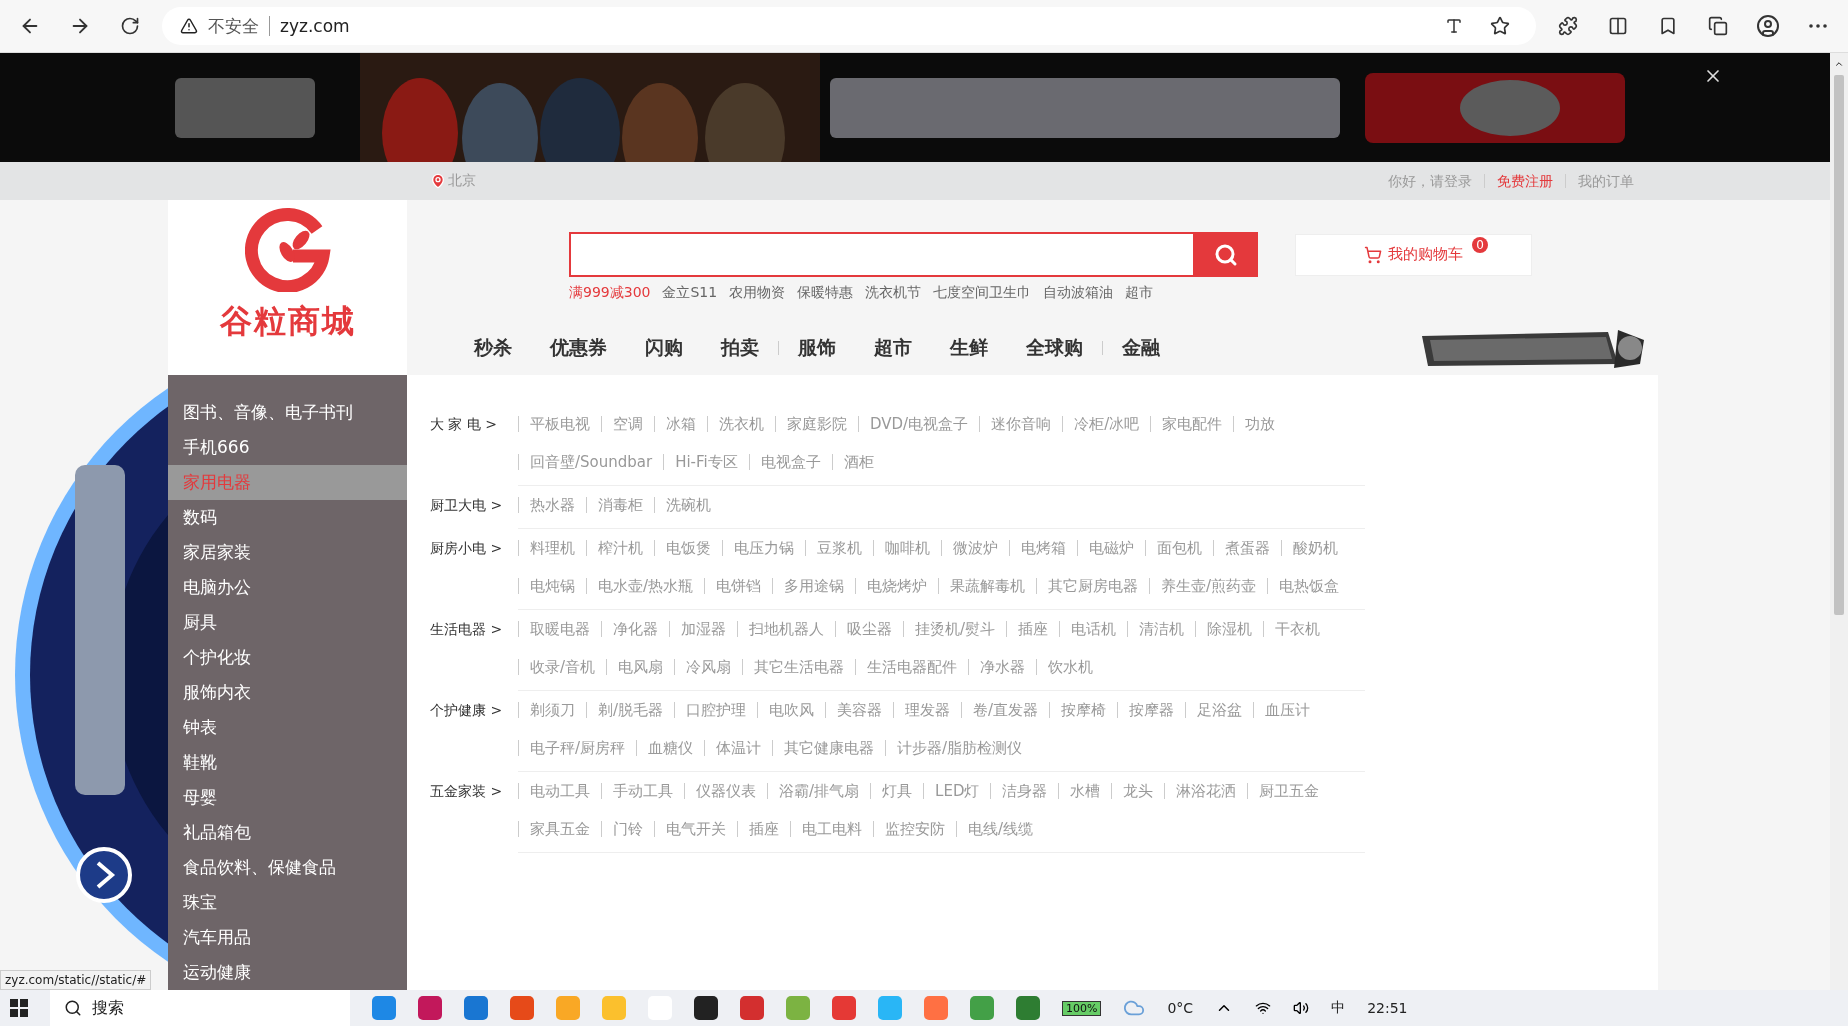 The height and width of the screenshot is (1026, 1848). What do you see at coordinates (690, 293) in the screenshot?
I see `hot-word-link: 金立S11` at bounding box center [690, 293].